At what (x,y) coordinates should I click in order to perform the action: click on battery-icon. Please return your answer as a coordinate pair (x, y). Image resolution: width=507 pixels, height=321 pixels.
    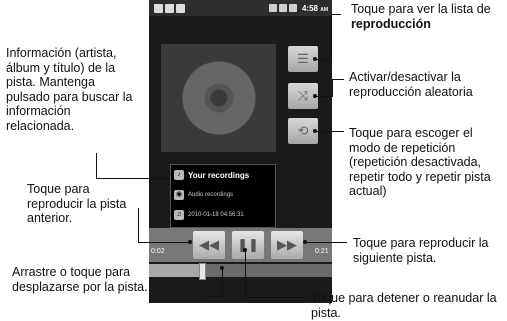
    Looking at the image, I should click on (292, 8).